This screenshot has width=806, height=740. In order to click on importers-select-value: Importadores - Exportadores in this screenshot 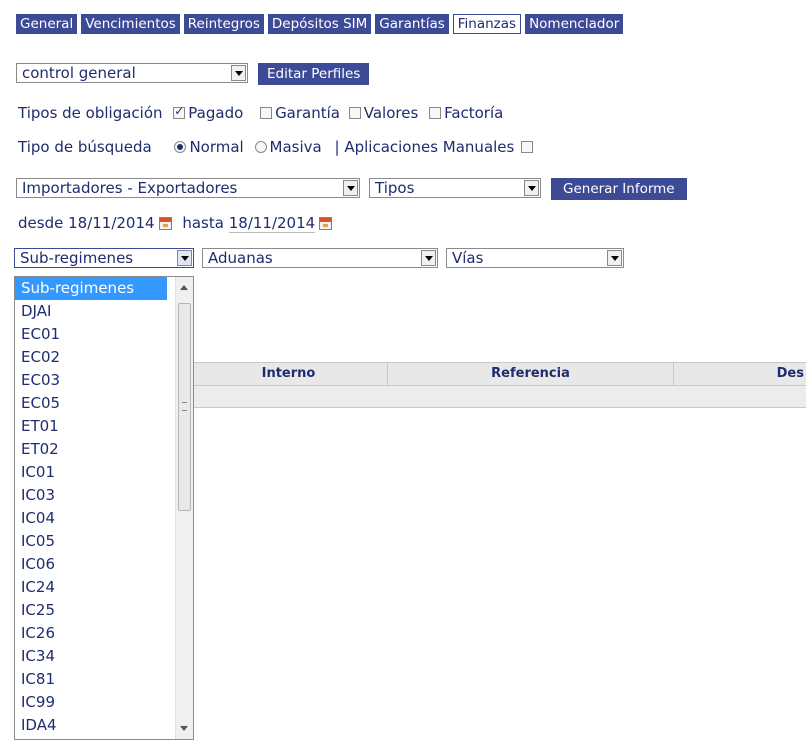, I will do `click(130, 188)`.